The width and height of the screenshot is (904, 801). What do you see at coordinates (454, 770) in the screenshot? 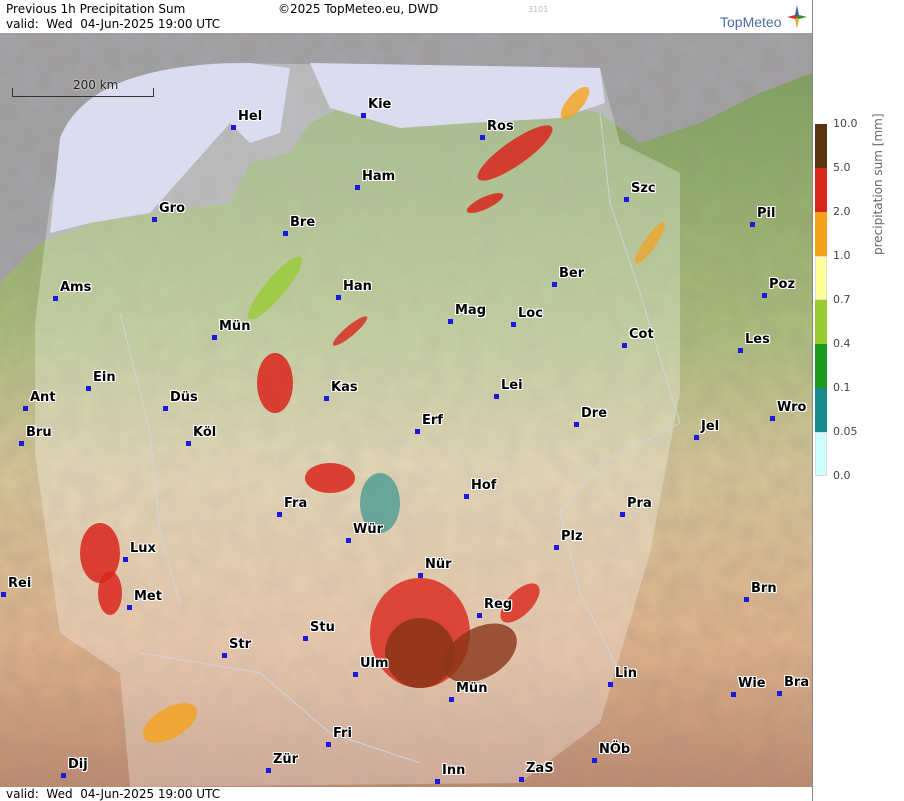
I see `city-label: Inn` at bounding box center [454, 770].